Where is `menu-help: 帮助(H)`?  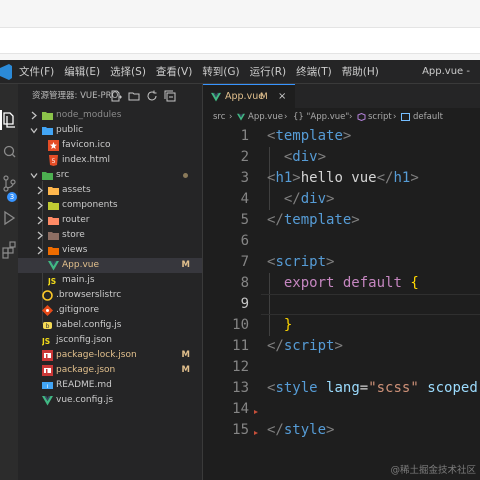
menu-help: 帮助(H) is located at coordinates (360, 72).